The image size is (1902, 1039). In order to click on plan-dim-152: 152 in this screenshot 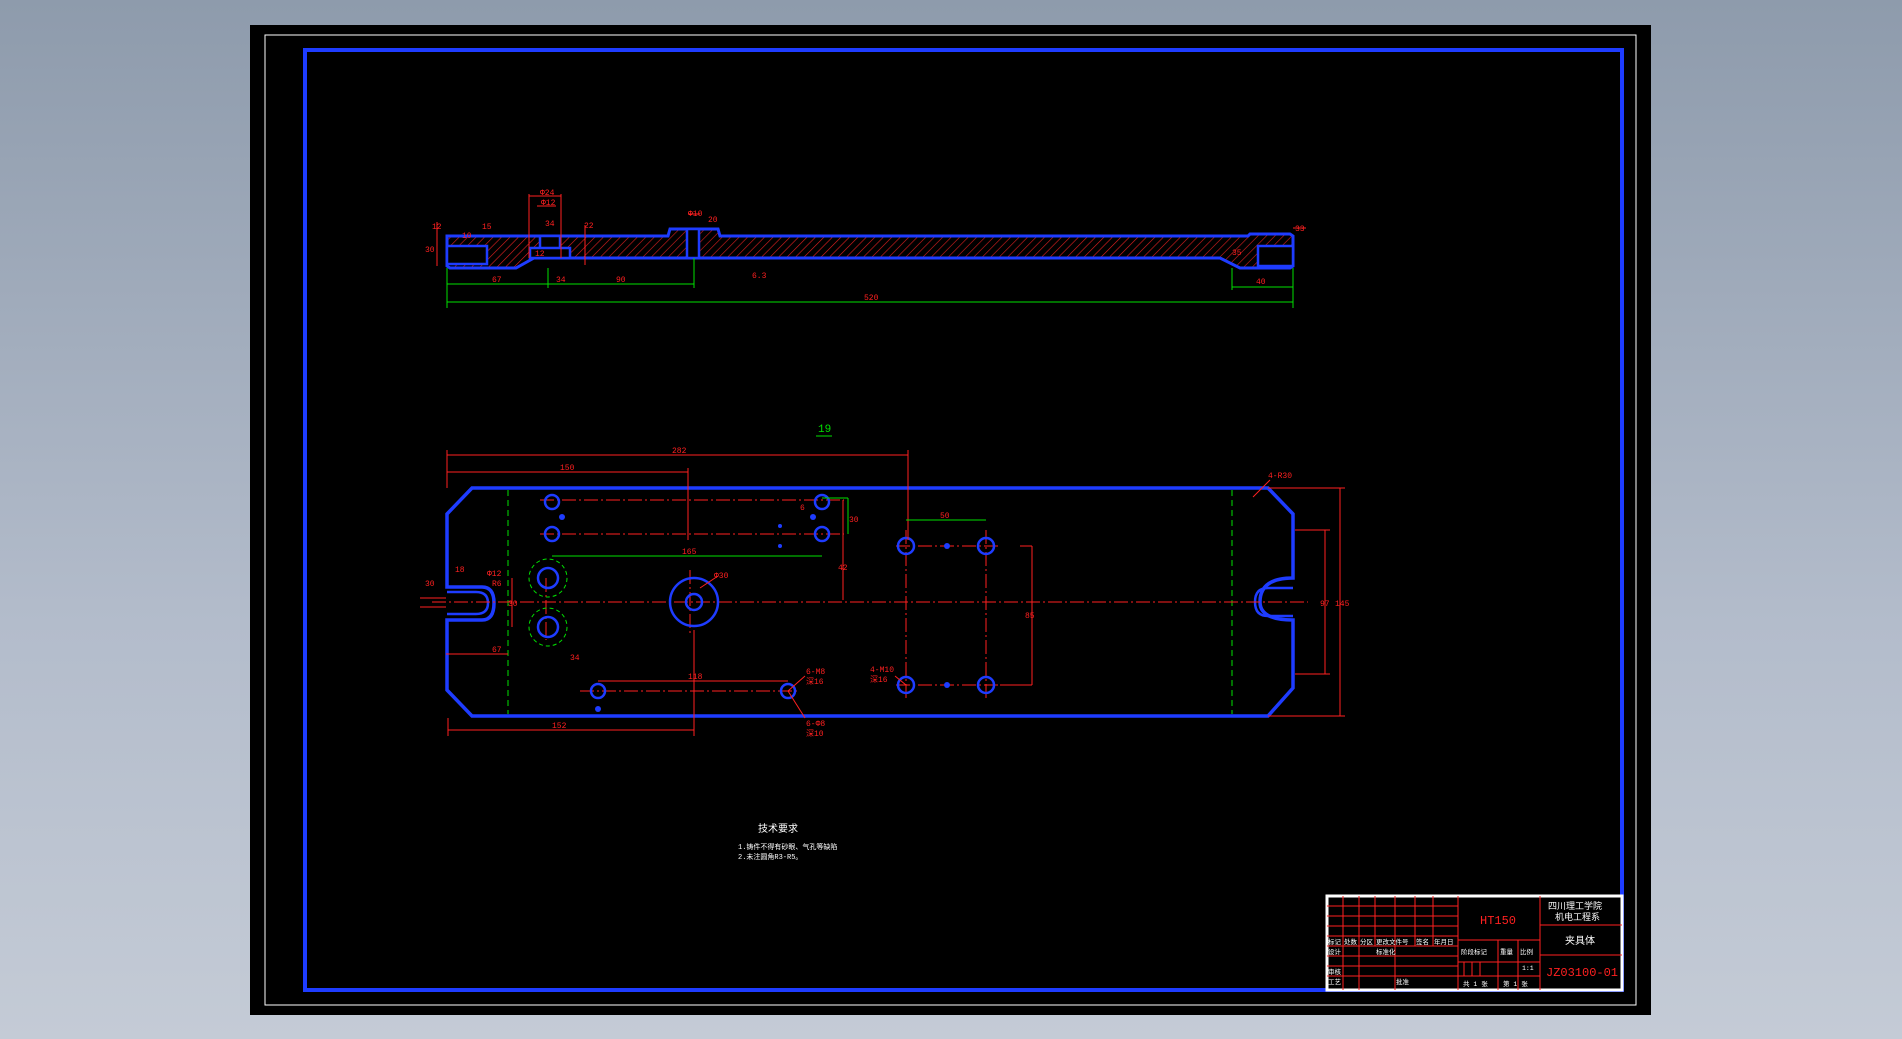, I will do `click(559, 726)`.